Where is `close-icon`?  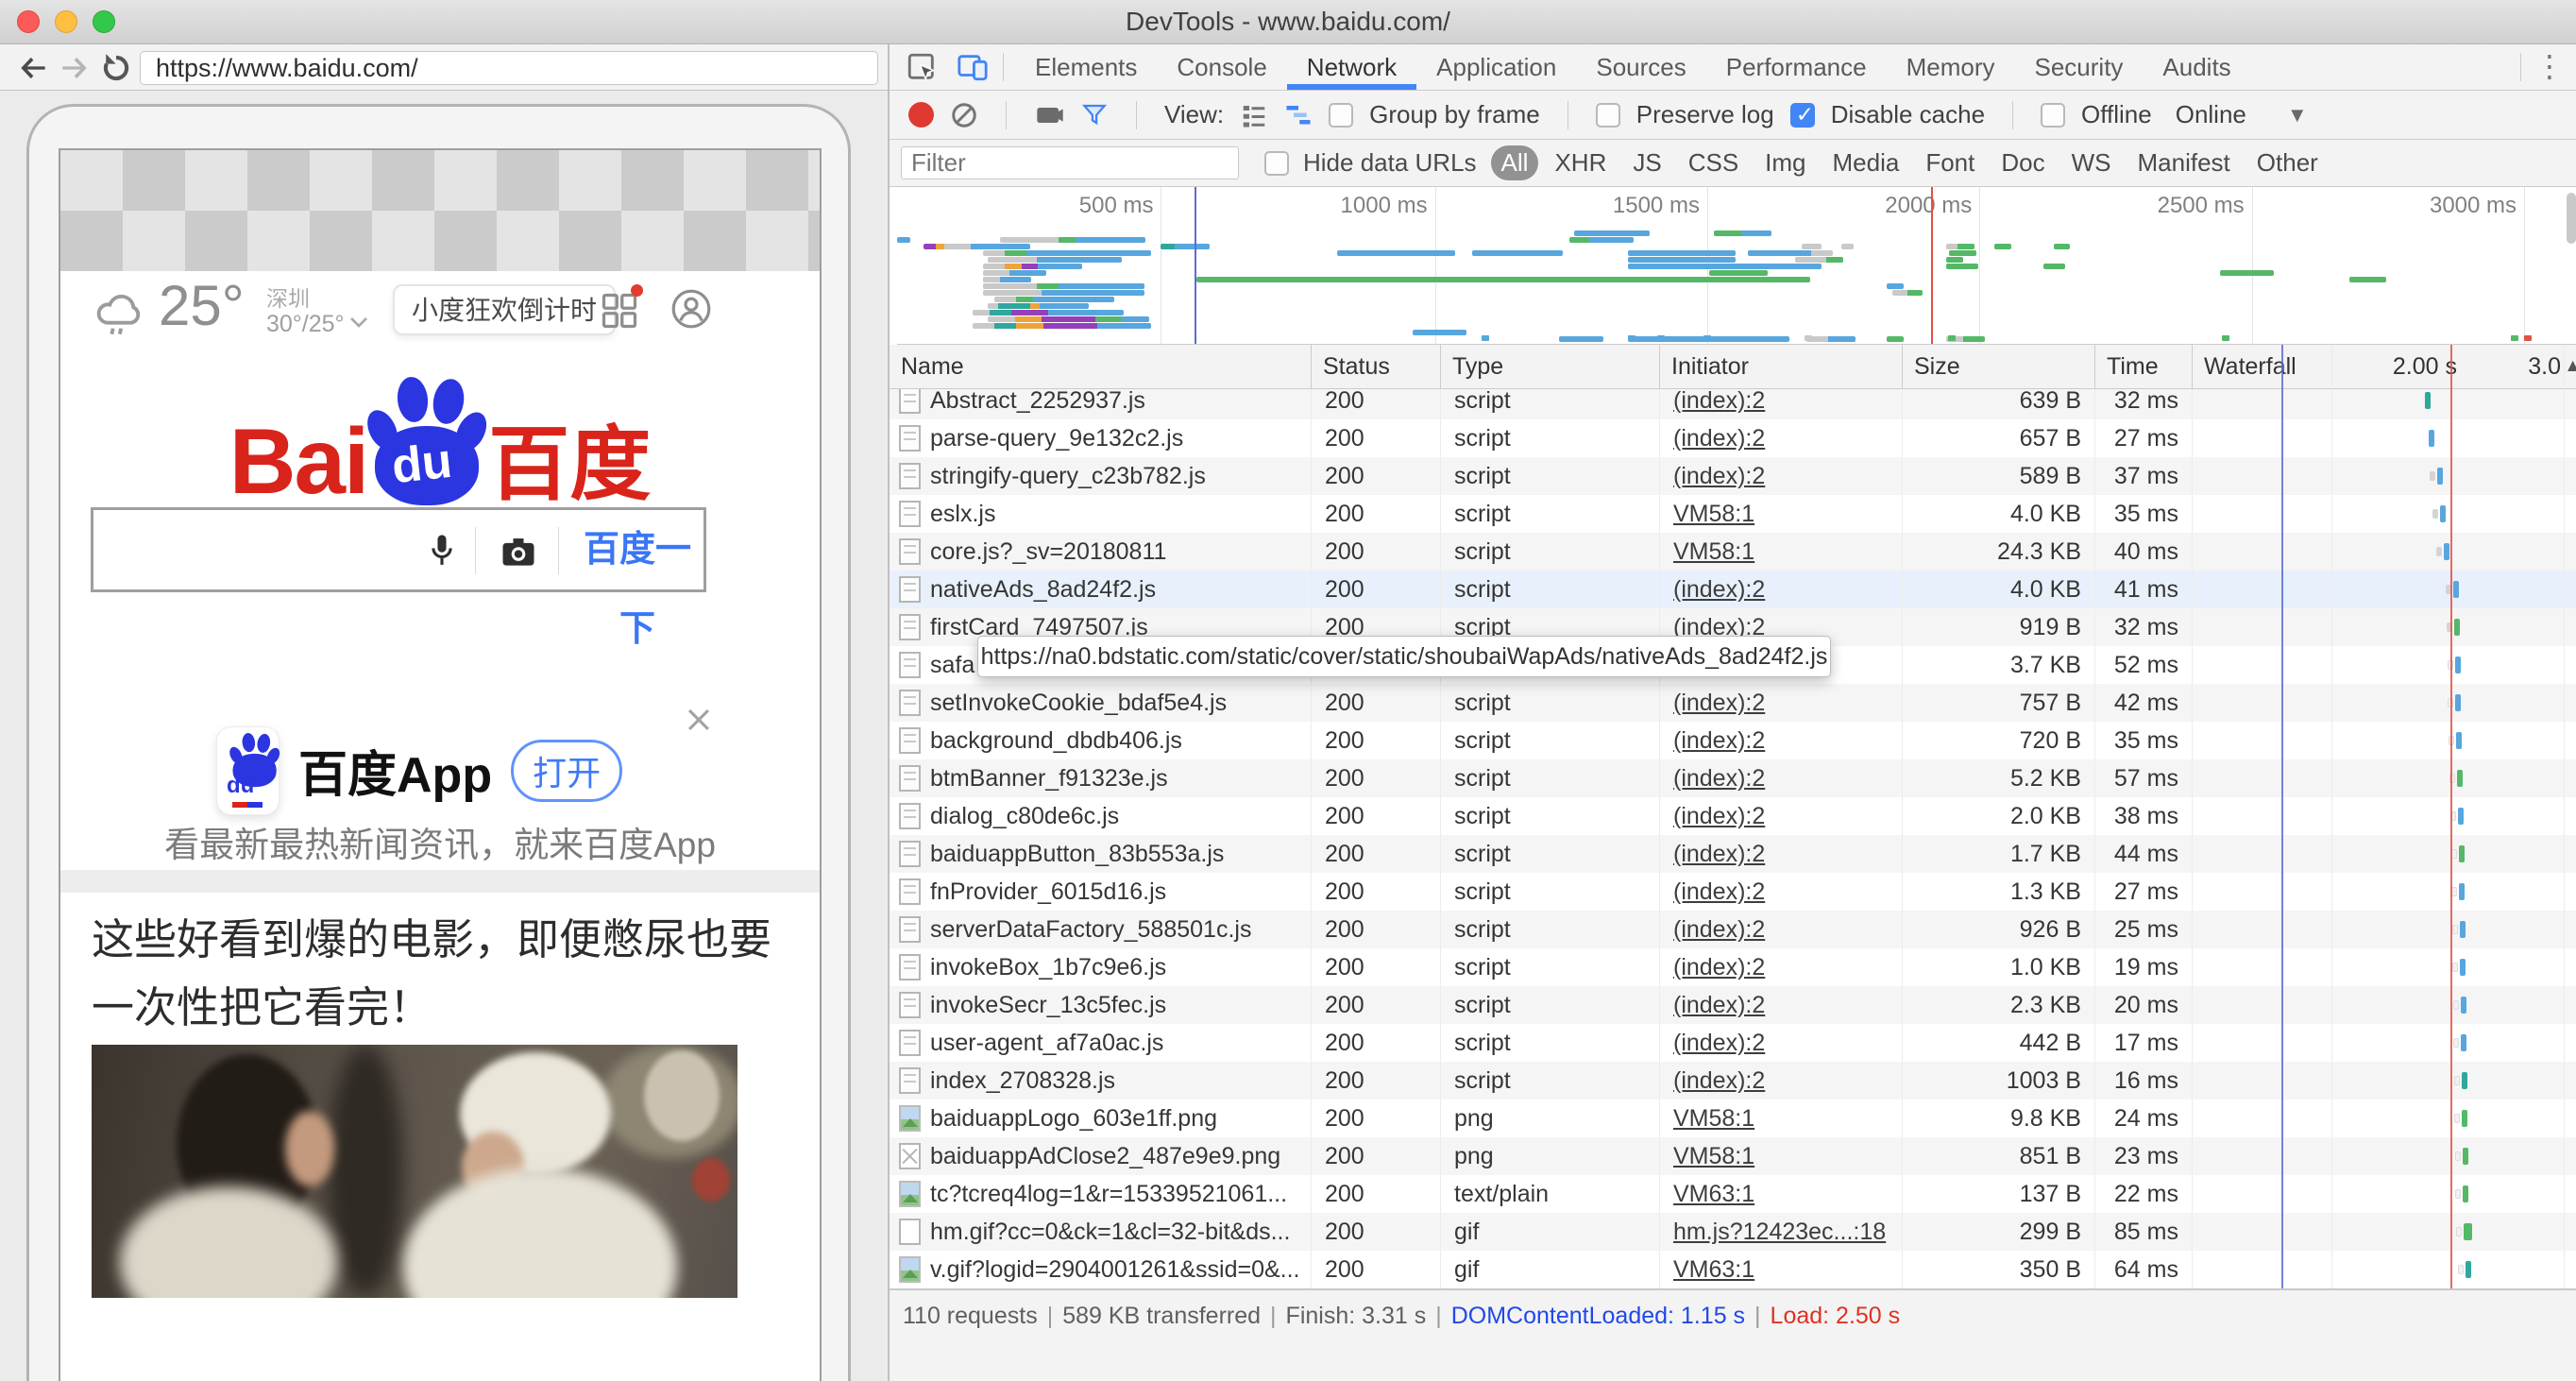 close-icon is located at coordinates (699, 720).